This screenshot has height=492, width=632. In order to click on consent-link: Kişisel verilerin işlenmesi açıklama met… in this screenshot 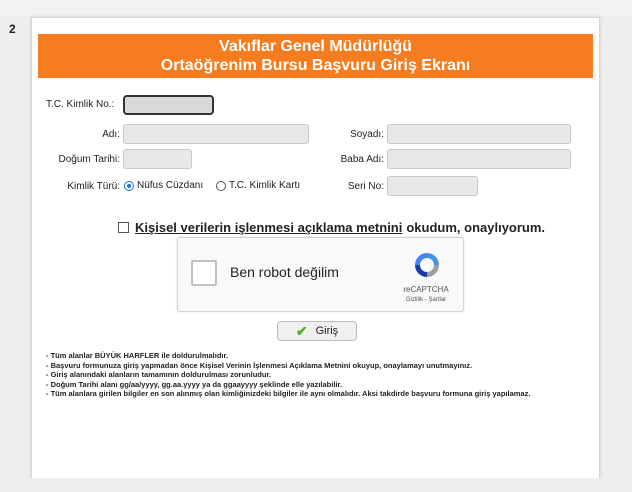, I will do `click(268, 227)`.